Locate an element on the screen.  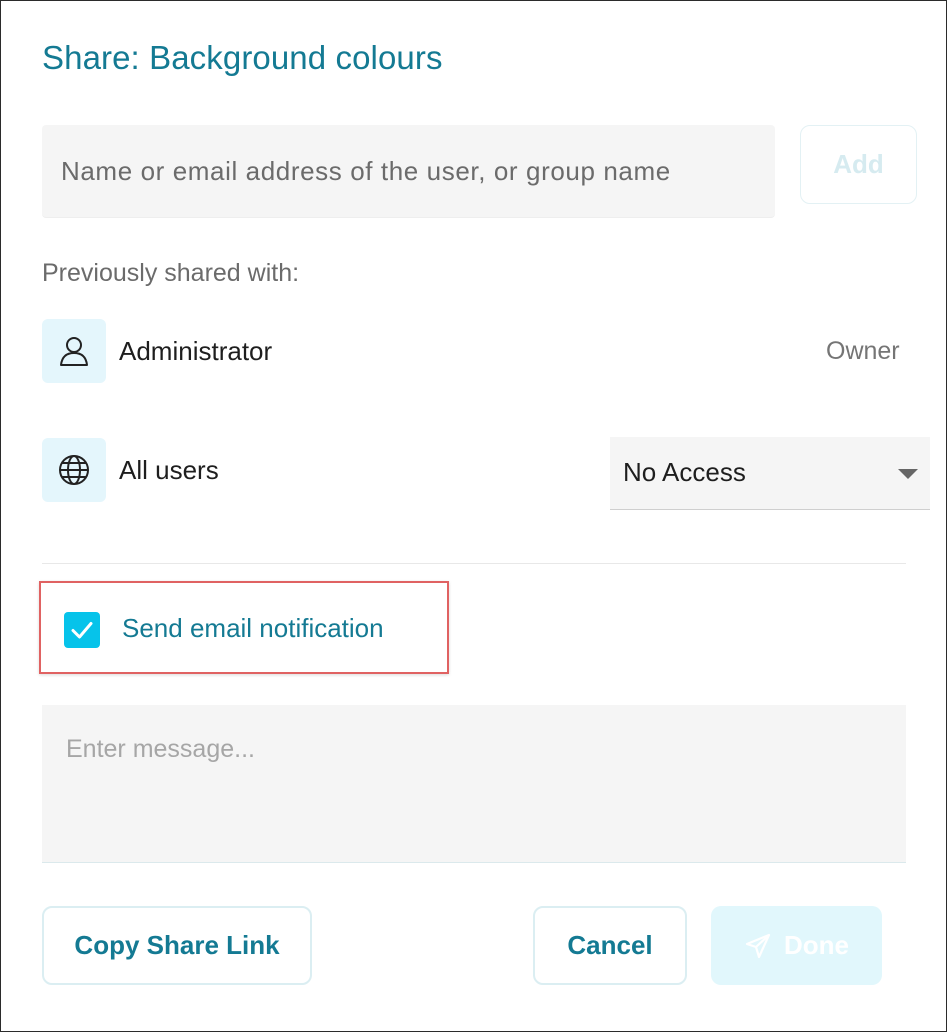
dialog-title: Share: Background colours is located at coordinates (242, 57).